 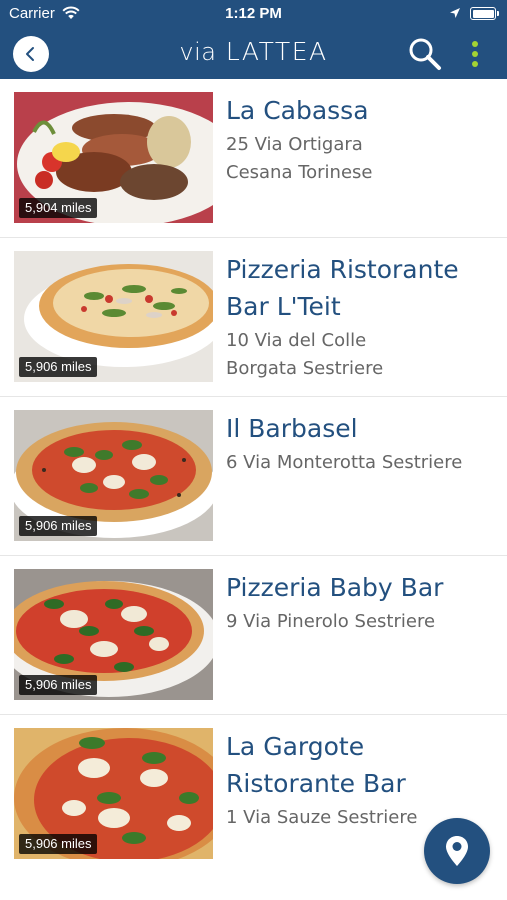 I want to click on top-bar: Carrier 1:12 PM via LATTEA, so click(x=253, y=39).